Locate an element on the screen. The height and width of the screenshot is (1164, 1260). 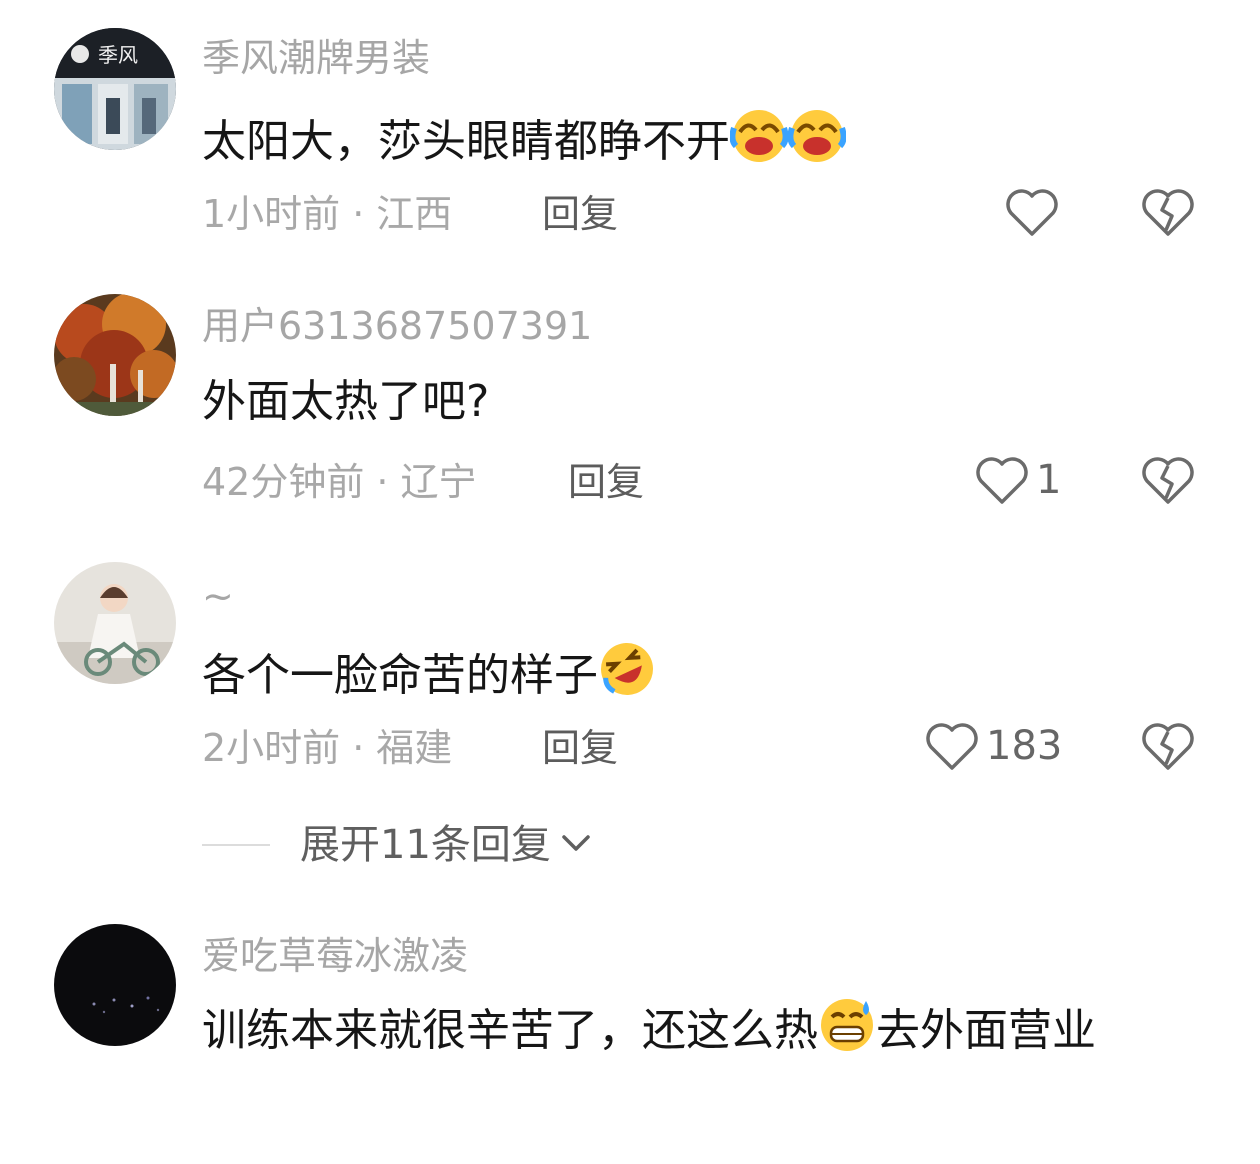
comment-meta: 1小时前 · 江西 is located at coordinates (327, 214).